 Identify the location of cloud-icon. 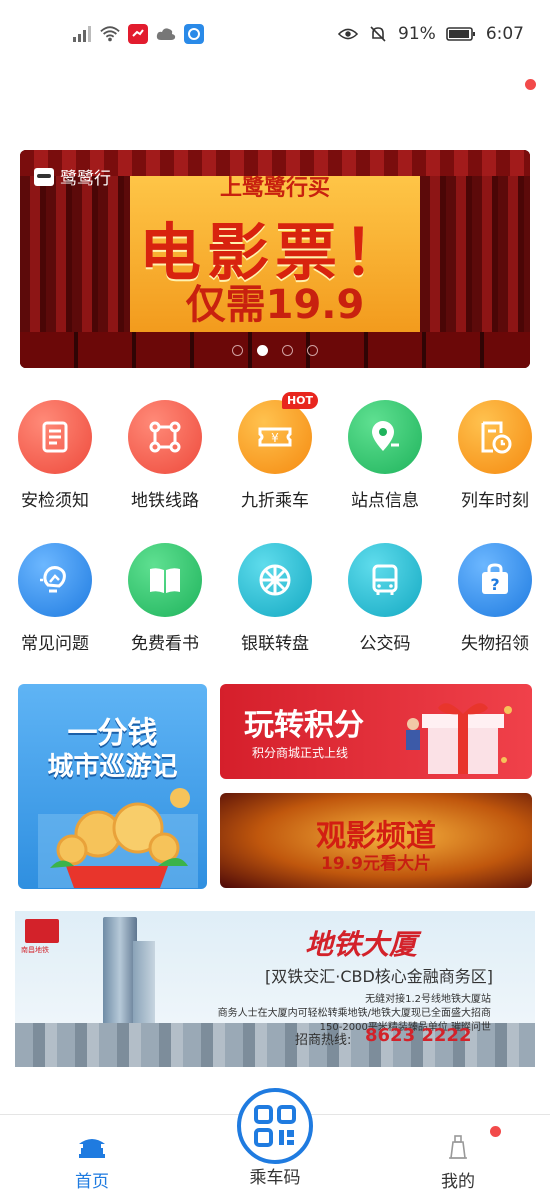
(166, 34).